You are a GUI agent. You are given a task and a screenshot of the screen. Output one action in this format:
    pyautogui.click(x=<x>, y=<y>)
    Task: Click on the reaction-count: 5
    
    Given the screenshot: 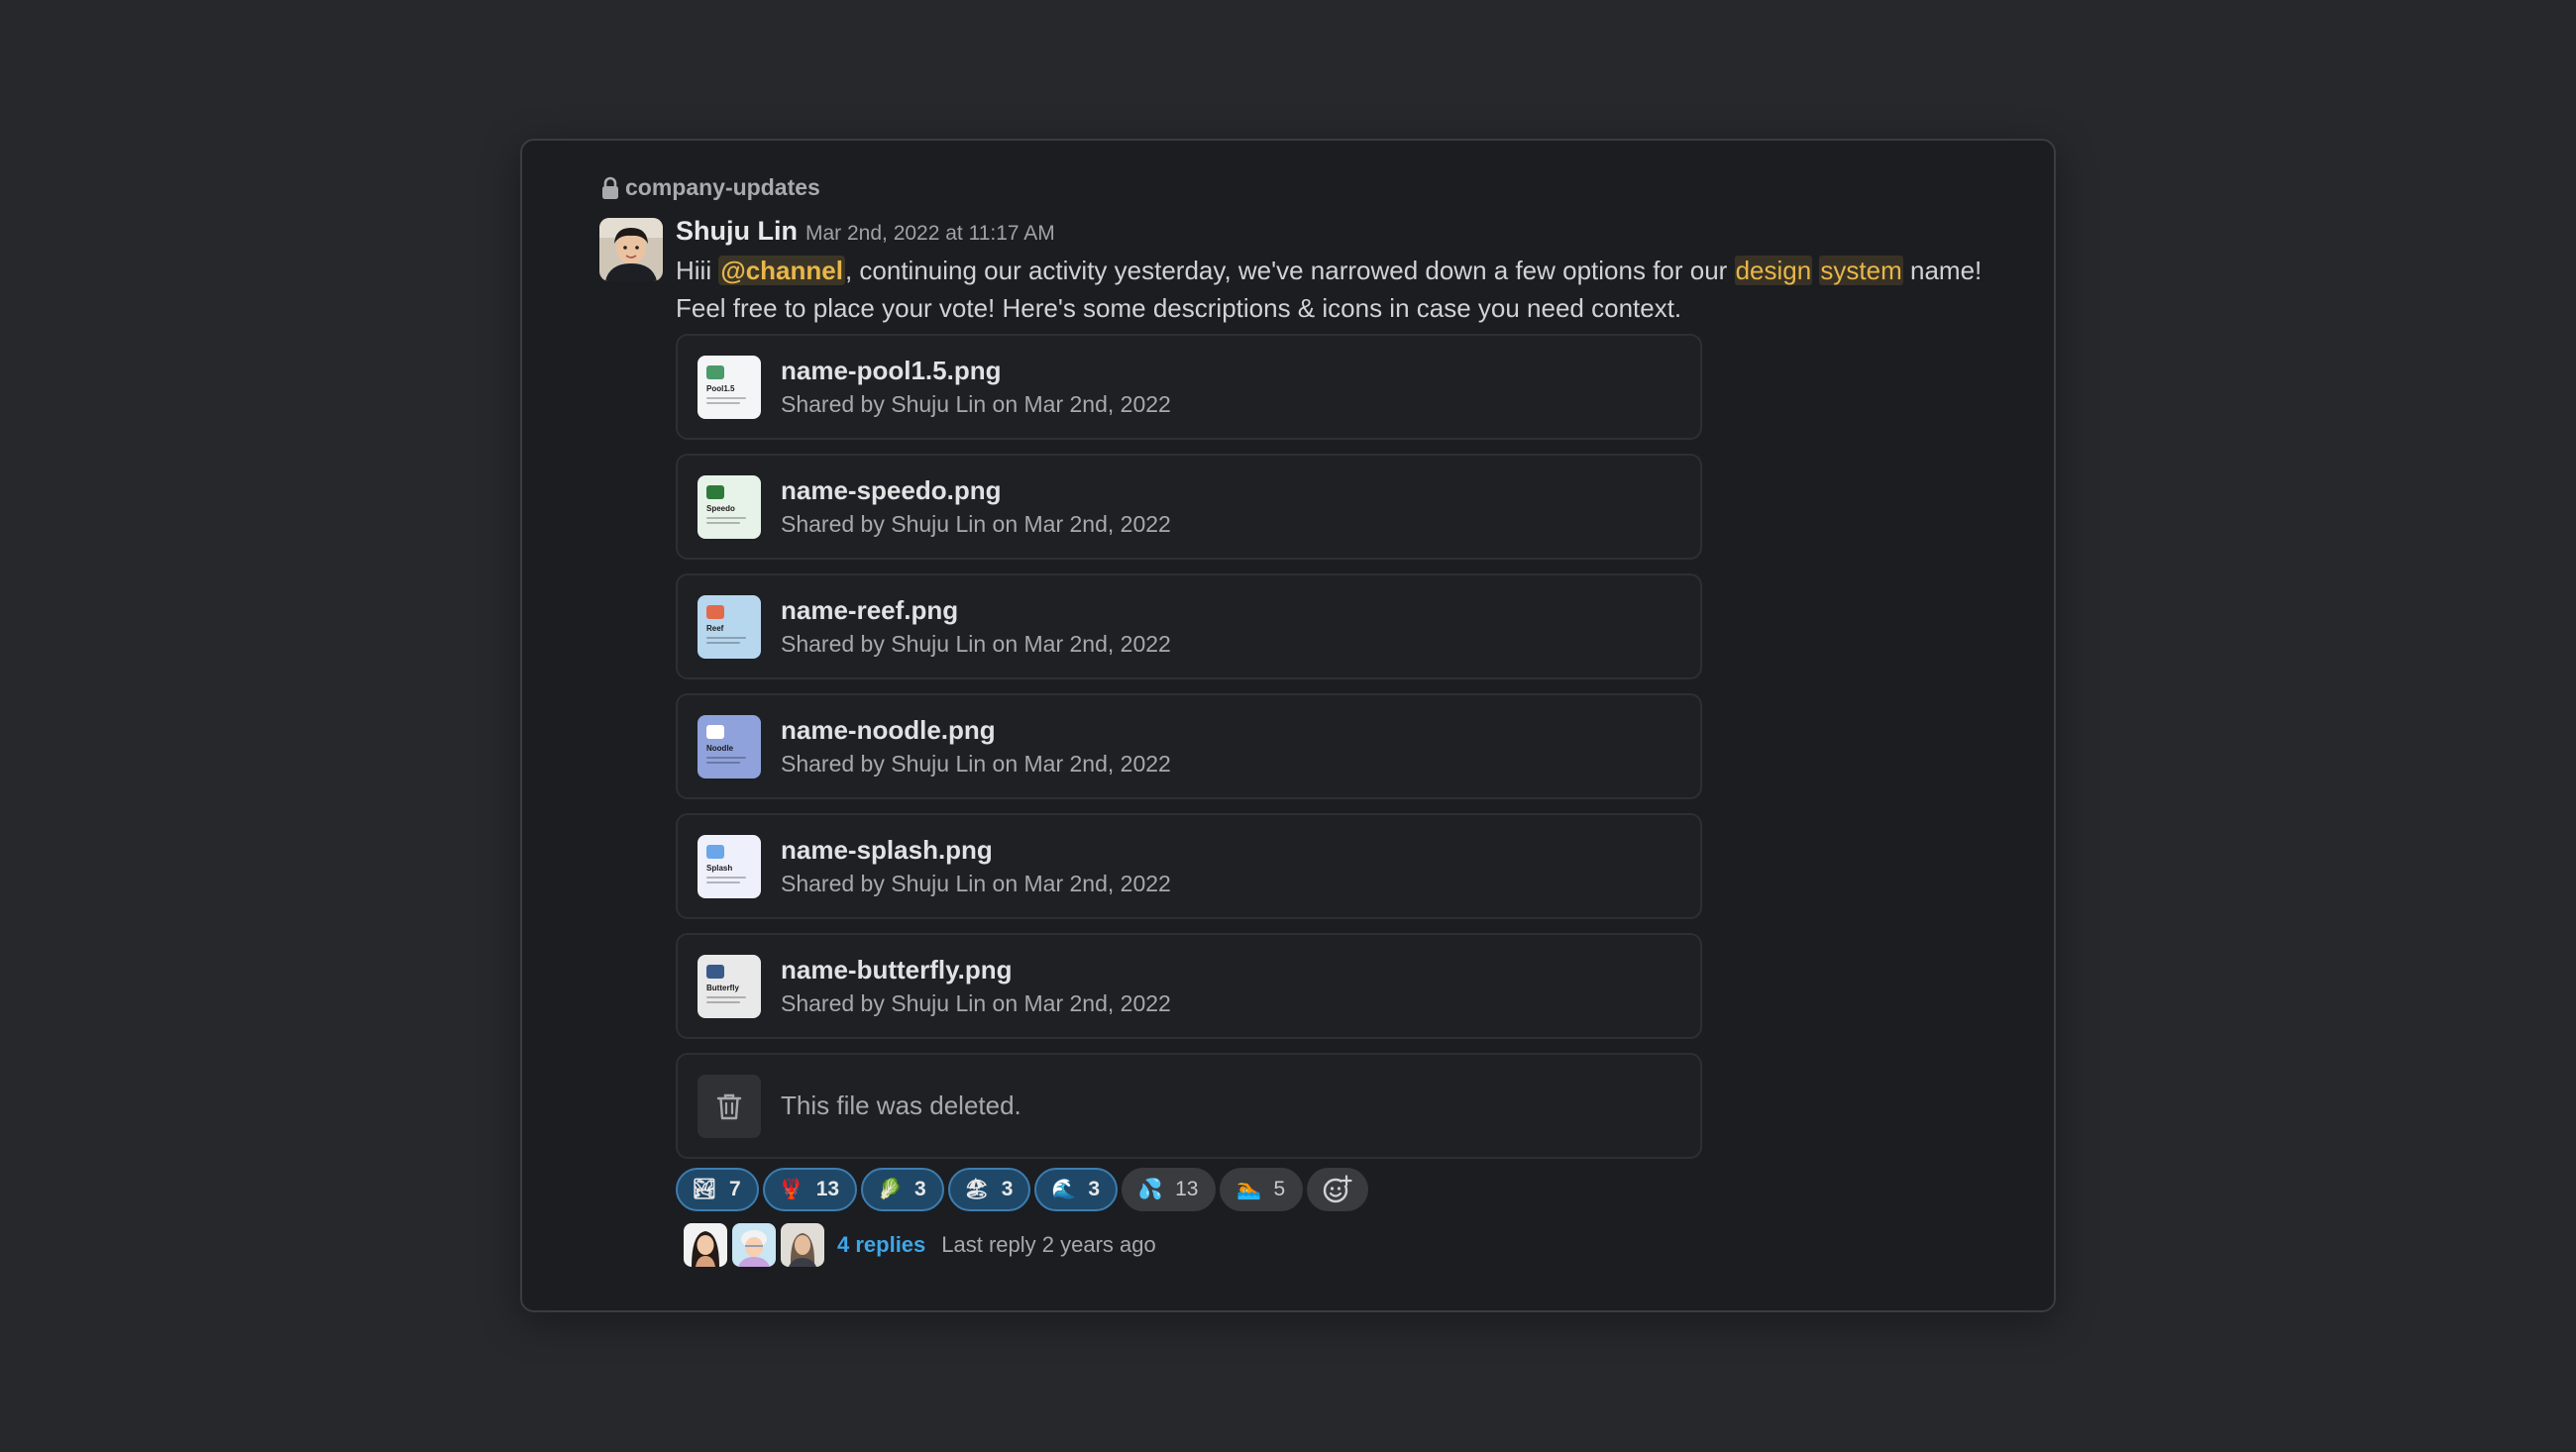 What is the action you would take?
    pyautogui.click(x=1279, y=1189)
    